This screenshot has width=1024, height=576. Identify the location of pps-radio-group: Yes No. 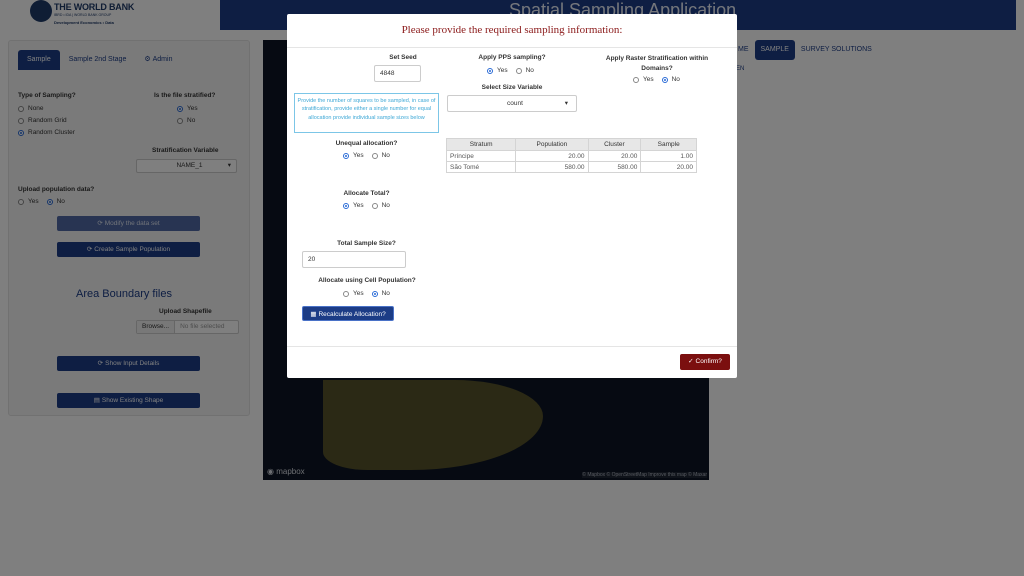
(510, 70).